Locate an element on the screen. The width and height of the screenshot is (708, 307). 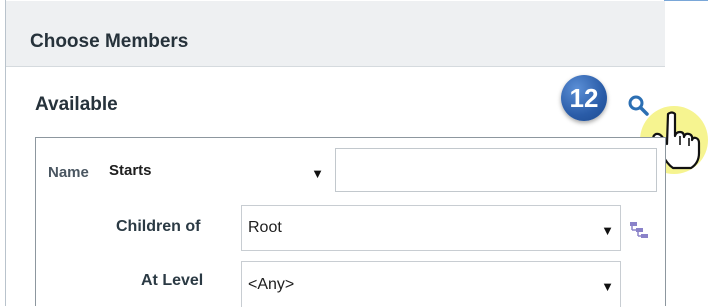
panel-title: Choose Members is located at coordinates (109, 41).